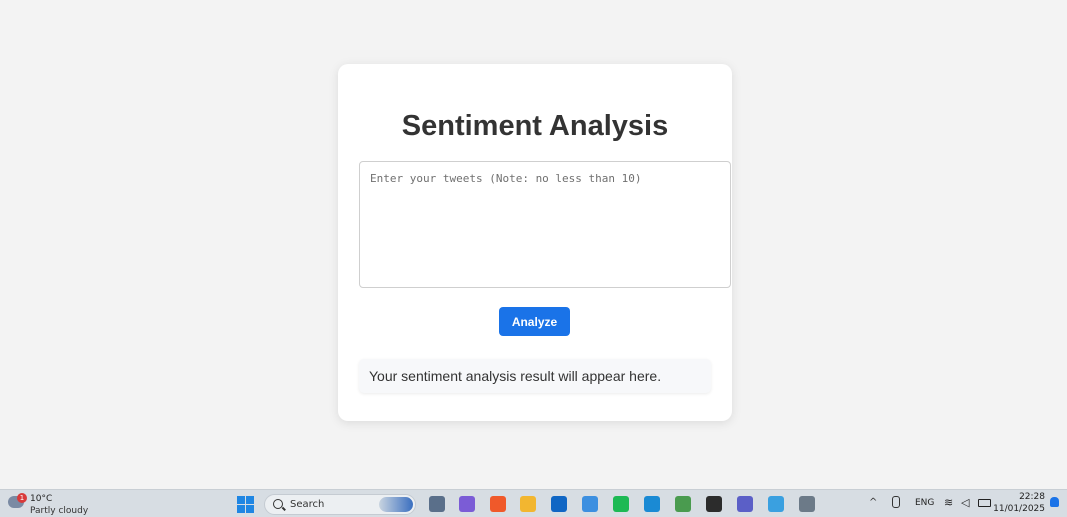  Describe the element at coordinates (1019, 509) in the screenshot. I see `clock-date: 11/01/2025` at that location.